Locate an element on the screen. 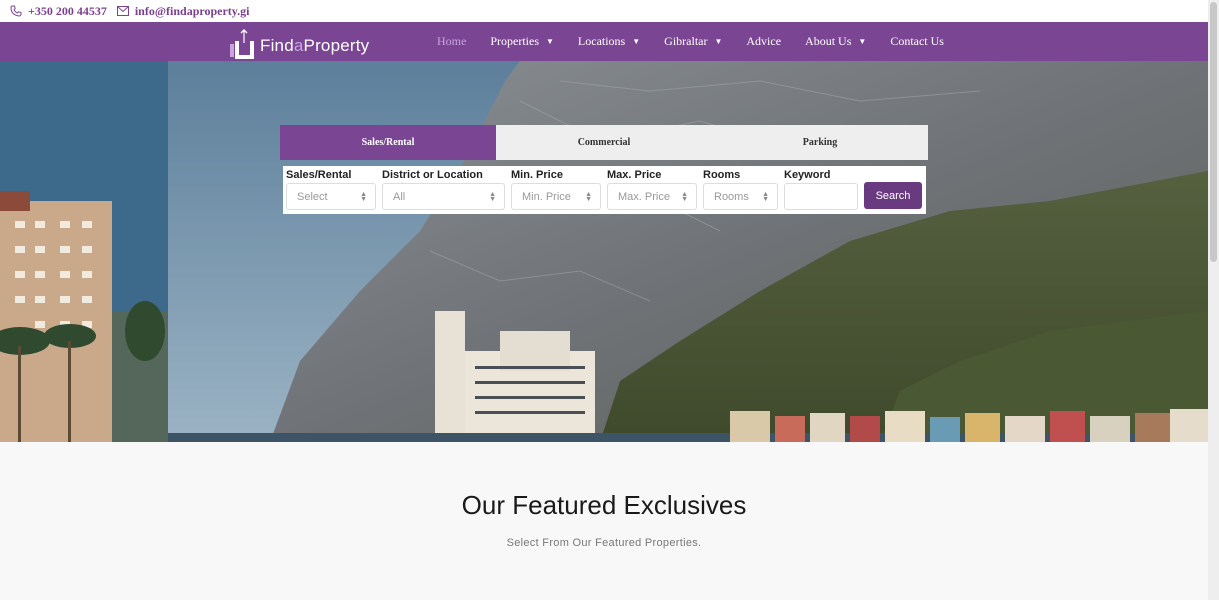  nav-contact-us-label: Contact Us is located at coordinates (917, 41).